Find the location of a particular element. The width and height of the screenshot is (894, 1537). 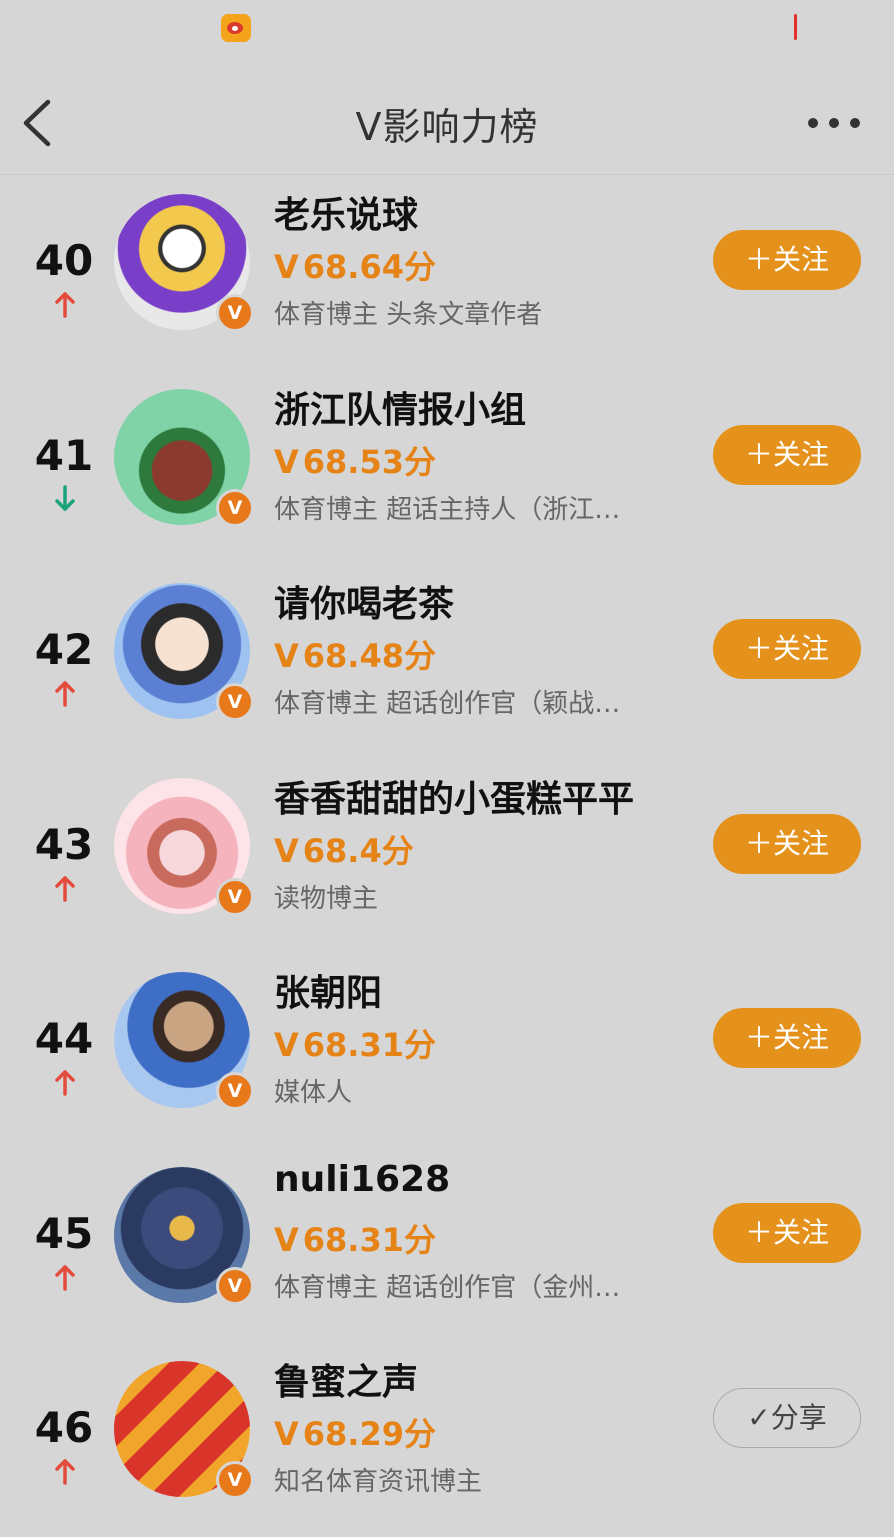

rank-number: 44 is located at coordinates (64, 1038).